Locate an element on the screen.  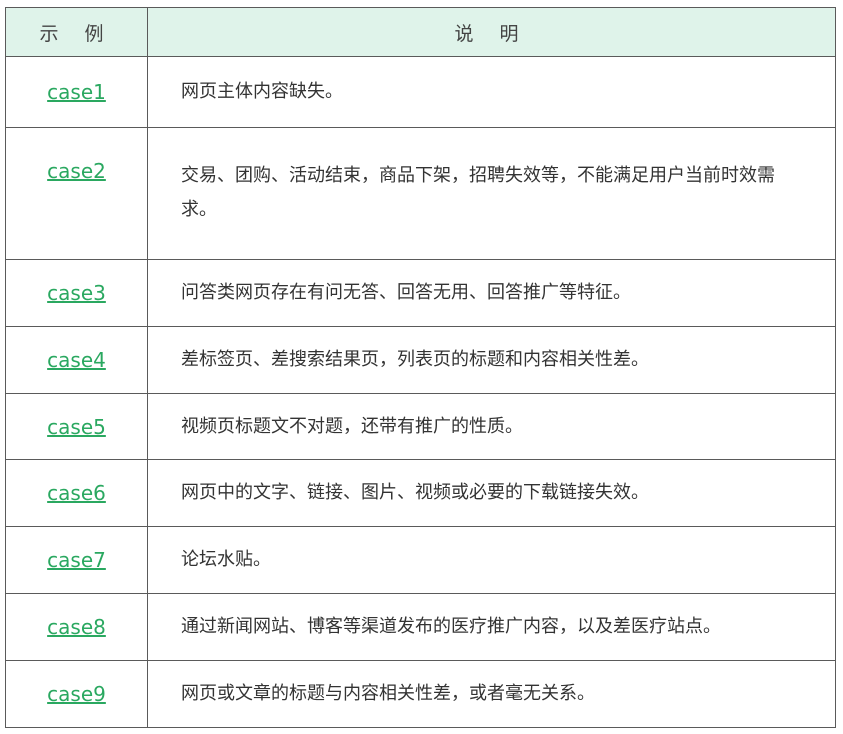
table-row: case6 网页中的文字、链接、图片、视频或必要的下载链接失效。 is located at coordinates (420, 493).